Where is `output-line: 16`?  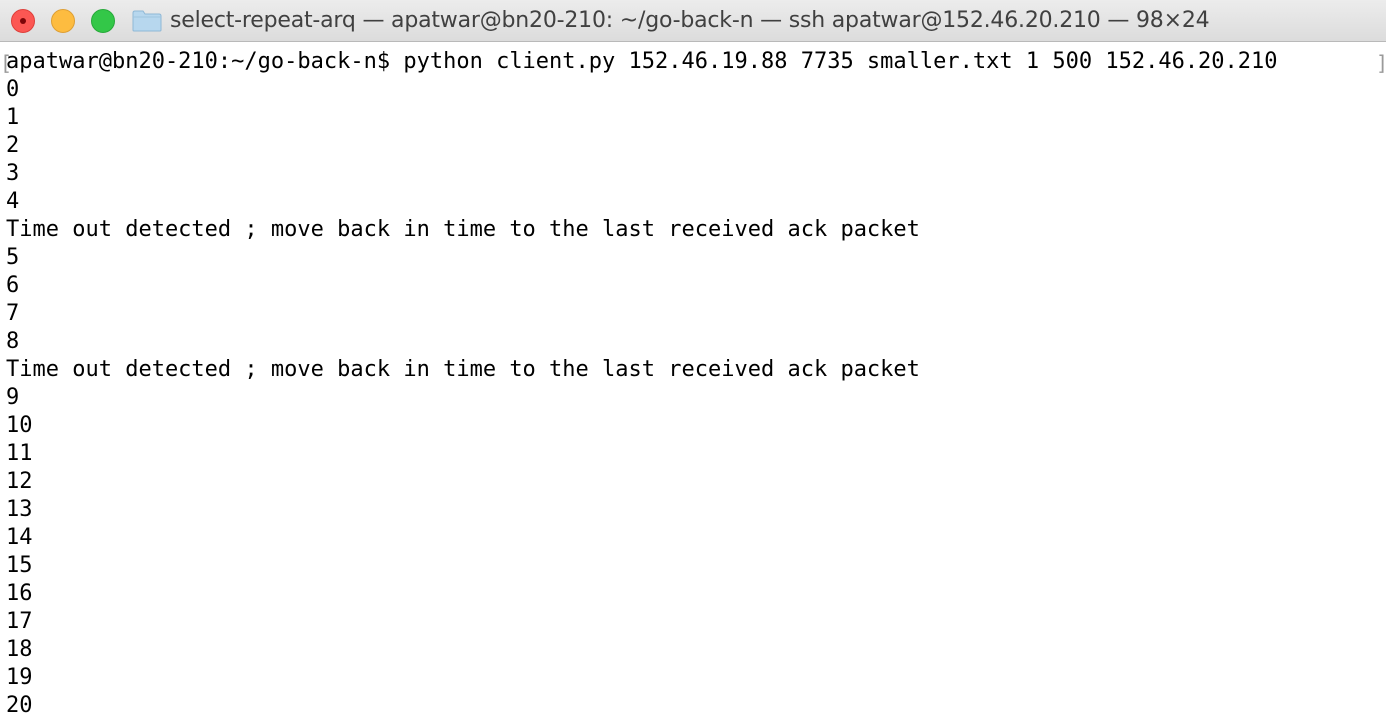
output-line: 16 is located at coordinates (19, 593).